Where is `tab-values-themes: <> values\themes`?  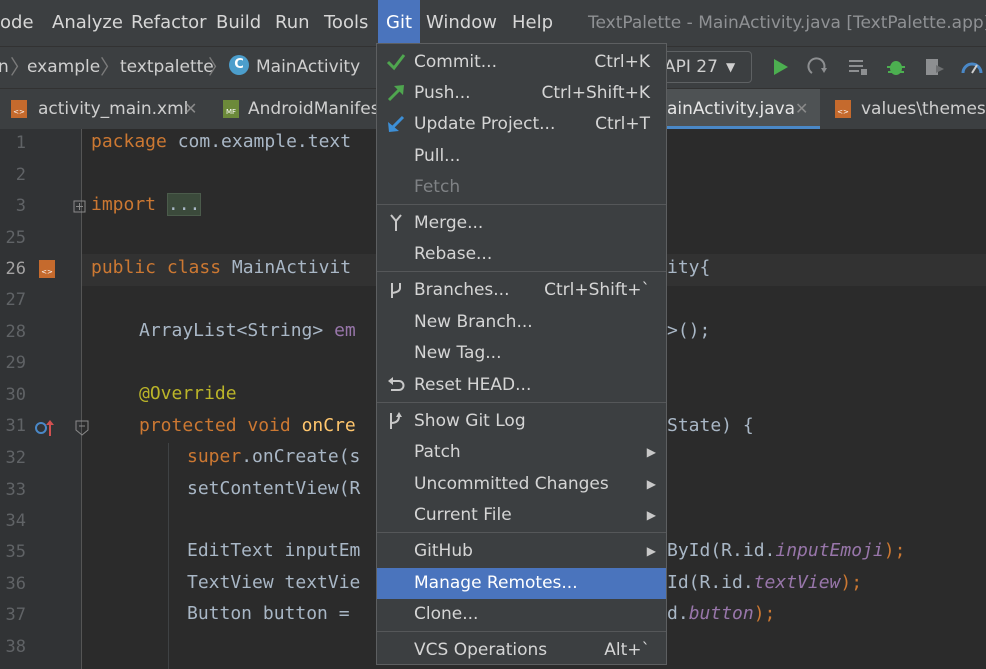 tab-values-themes: <> values\themes is located at coordinates (904, 109).